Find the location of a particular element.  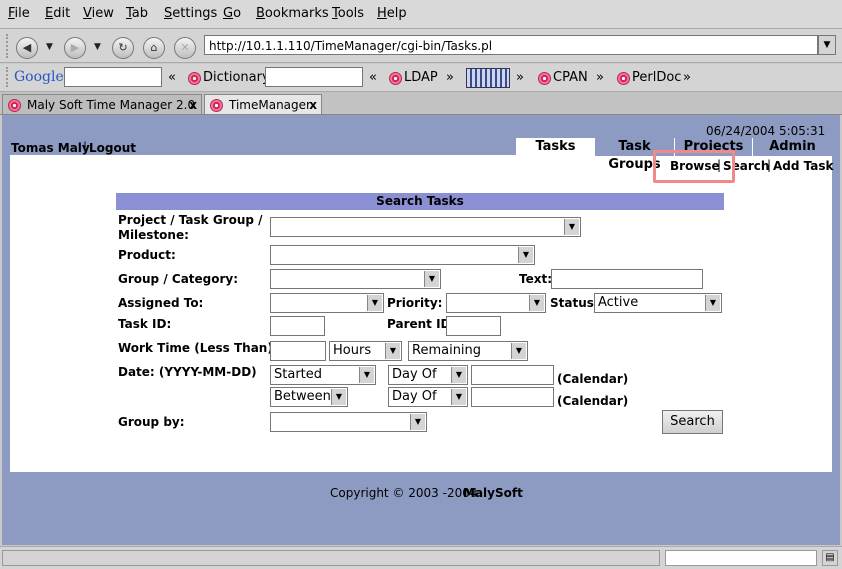

date-label: Date: (YYYY-MM-DD) is located at coordinates (187, 372).